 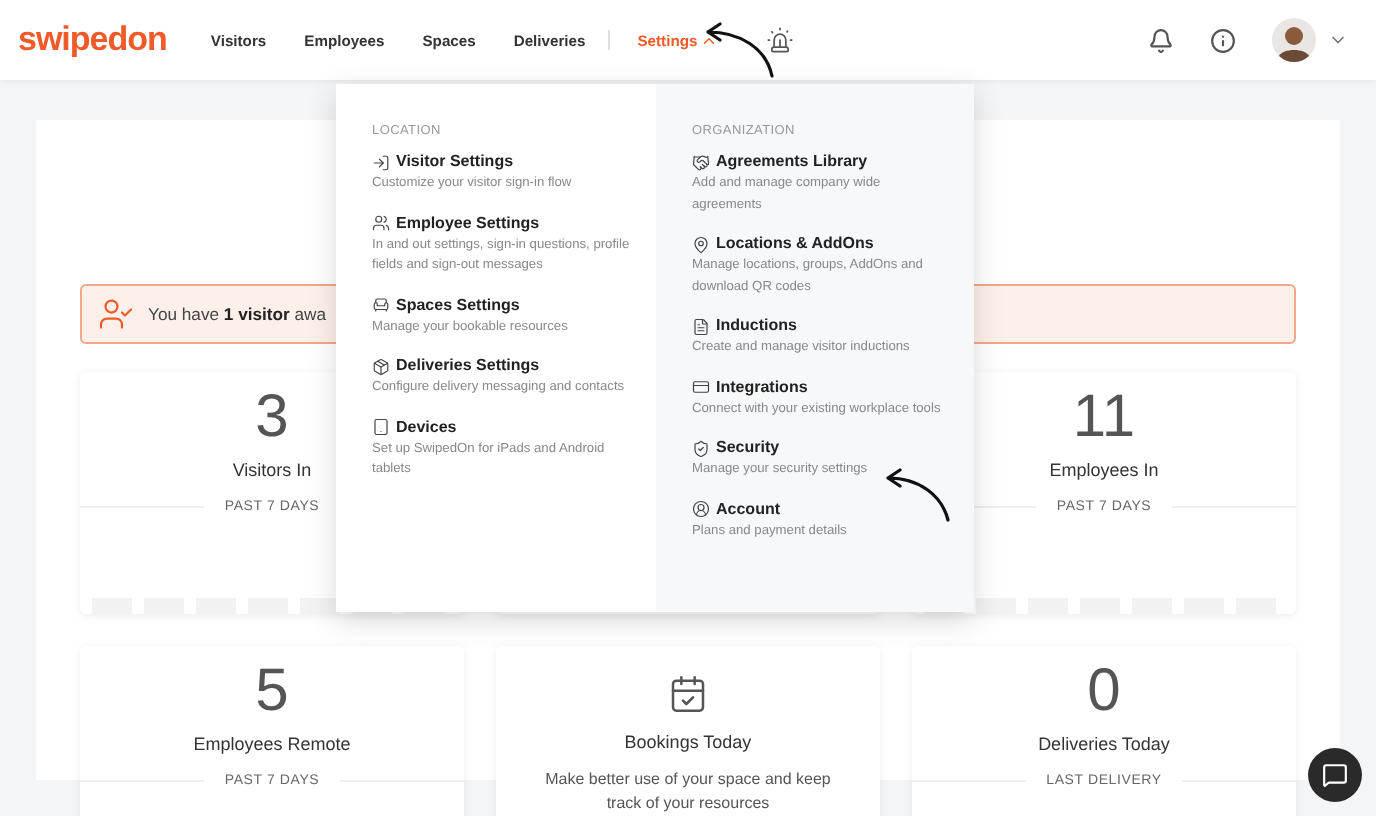 I want to click on menu-item: Employee Settings, so click(x=502, y=223).